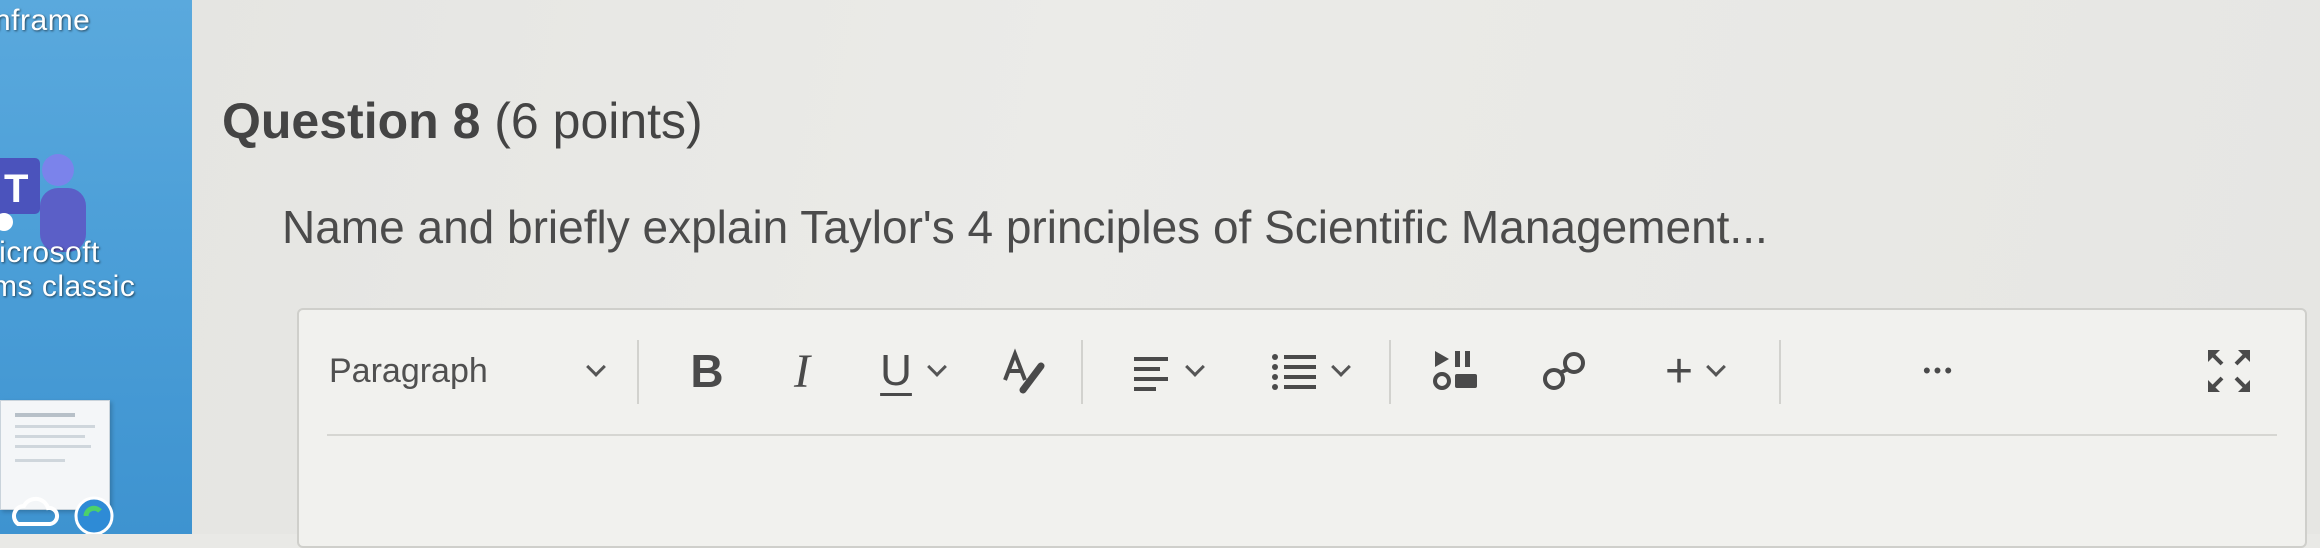  I want to click on fullscreen-icon, so click(2229, 371).